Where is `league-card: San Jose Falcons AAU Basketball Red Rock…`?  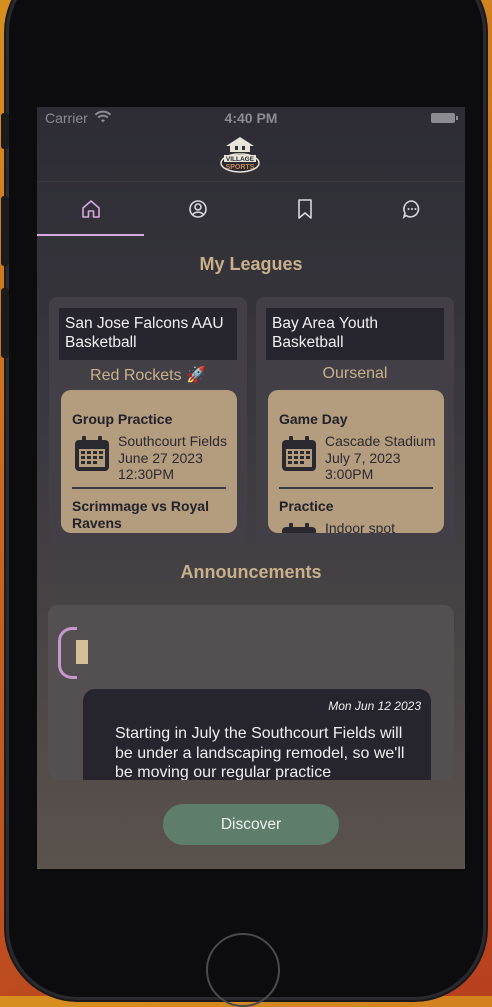 league-card: San Jose Falcons AAU Basketball Red Rock… is located at coordinates (148, 421).